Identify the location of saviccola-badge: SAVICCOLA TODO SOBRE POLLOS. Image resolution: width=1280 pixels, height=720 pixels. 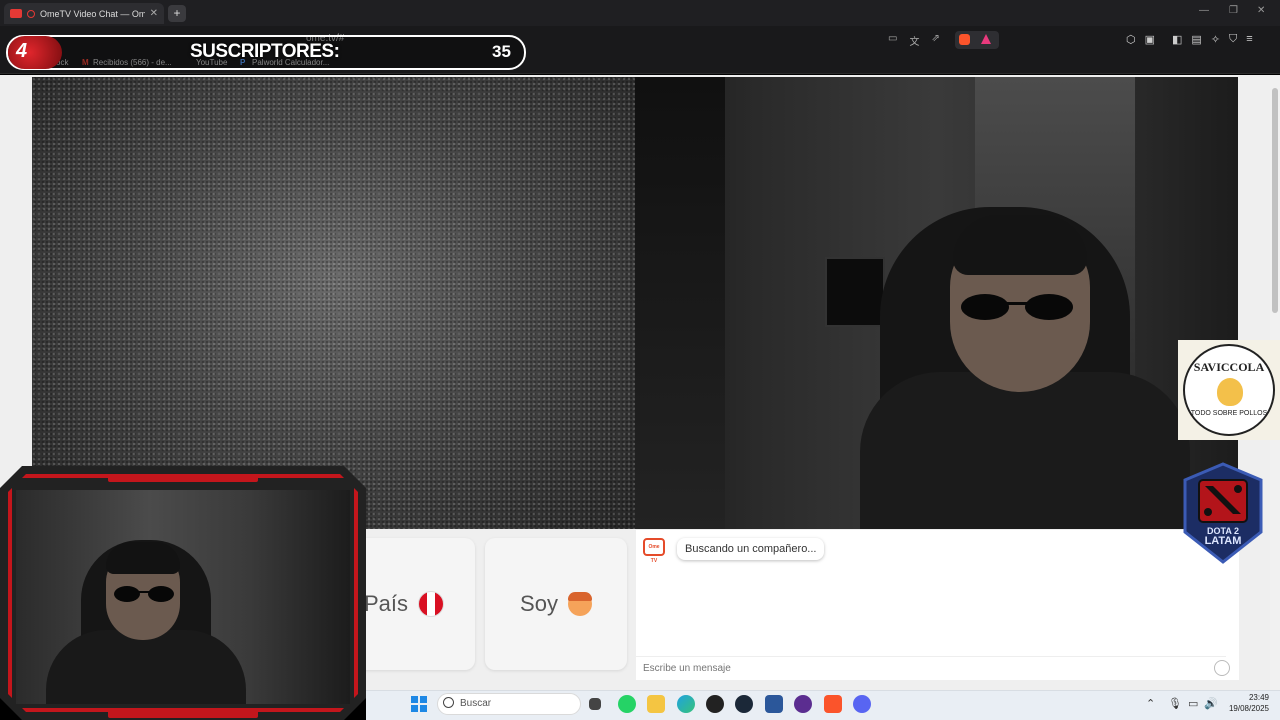
(1229, 390).